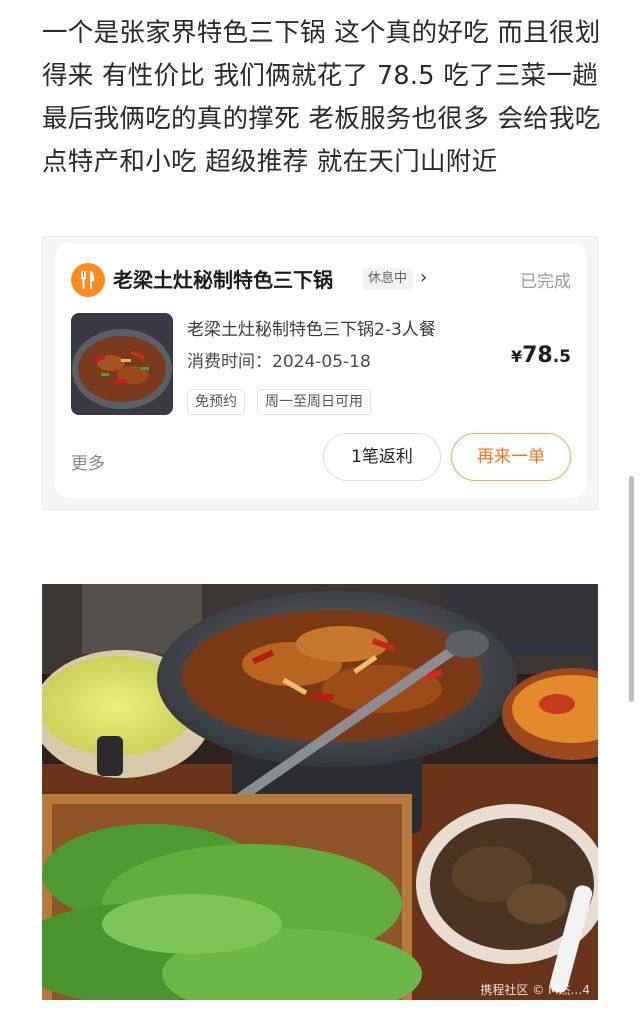 This screenshot has height=1017, width=640. I want to click on order-status: 已完成, so click(545, 282).